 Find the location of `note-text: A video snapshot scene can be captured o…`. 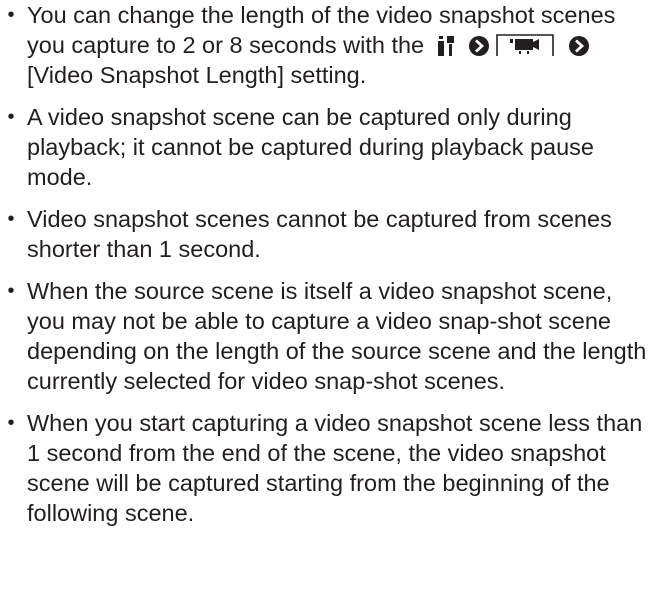

note-text: A video snapshot scene can be captured o… is located at coordinates (310, 147).